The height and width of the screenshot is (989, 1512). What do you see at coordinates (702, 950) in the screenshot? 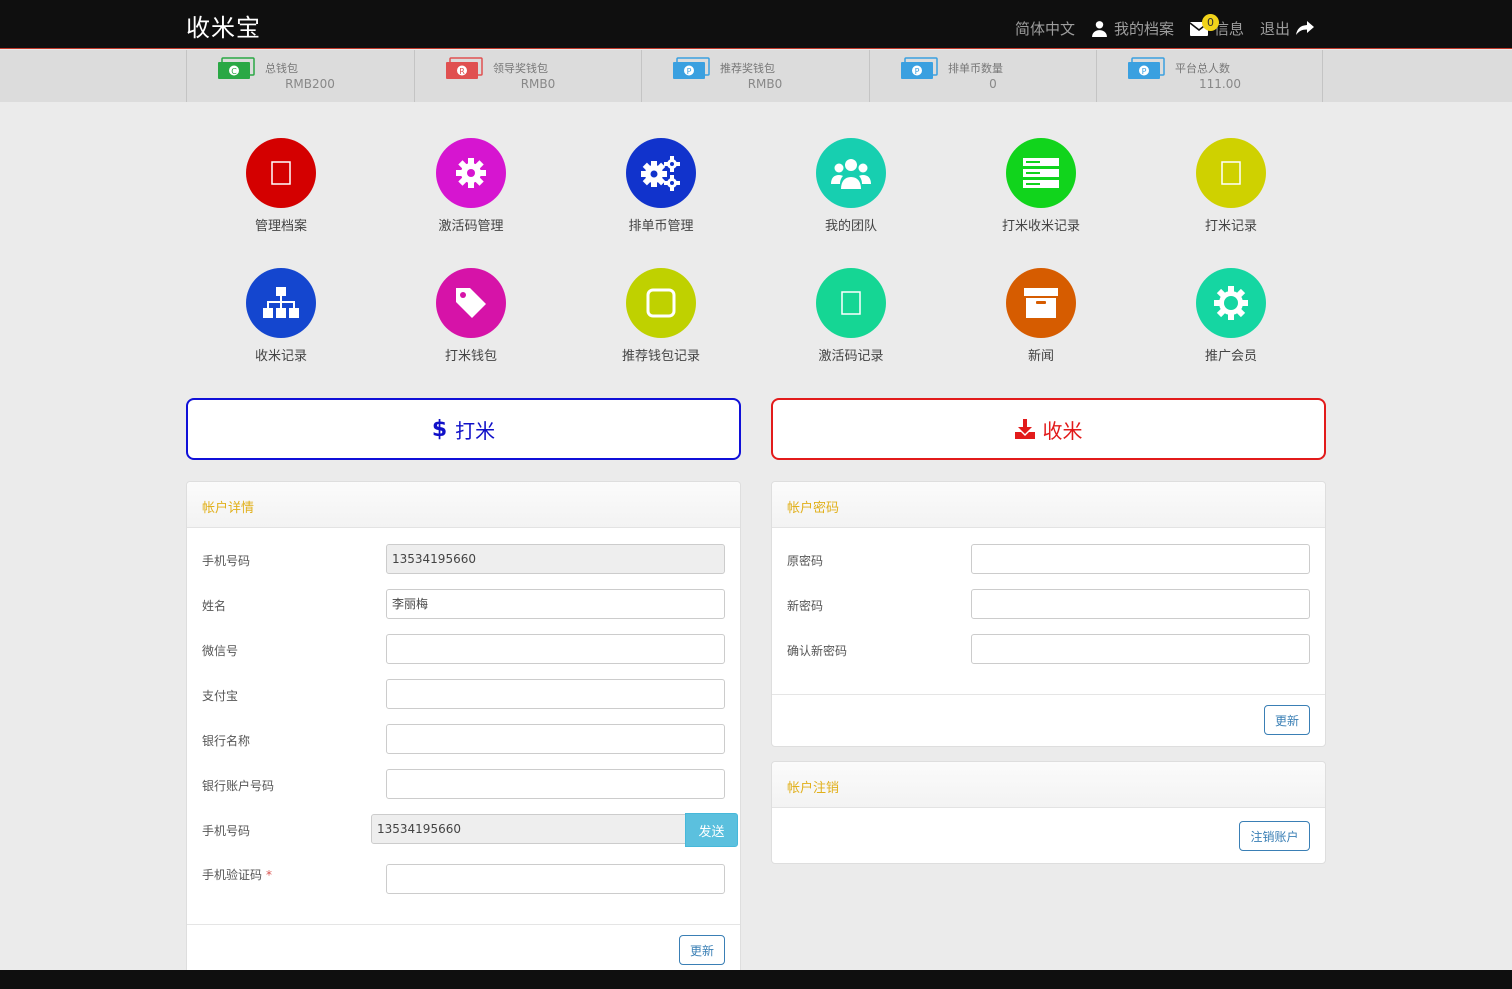
I see `update-account-button: 更新` at bounding box center [702, 950].